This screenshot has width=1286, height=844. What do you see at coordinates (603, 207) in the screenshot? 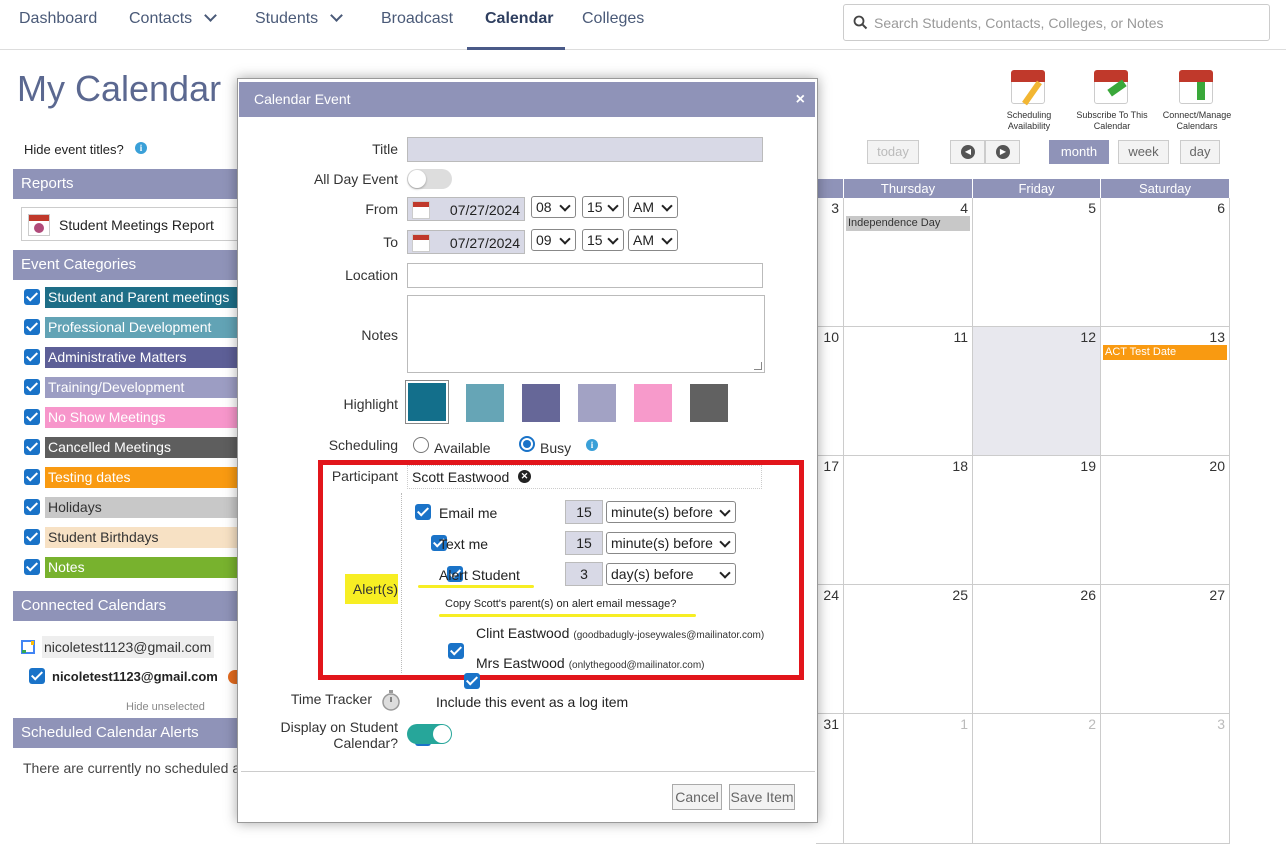
I see `from-minute-select: 15` at bounding box center [603, 207].